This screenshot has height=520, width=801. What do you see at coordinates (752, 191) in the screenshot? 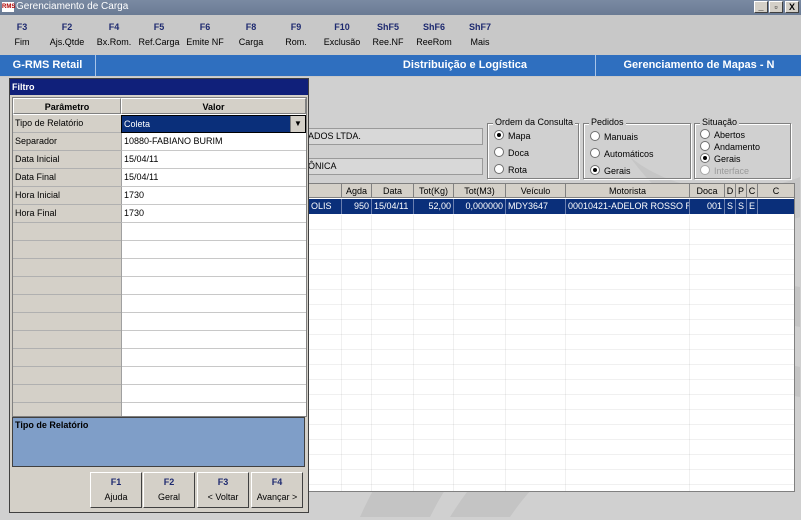
I see `grid-header-c1: C` at bounding box center [752, 191].